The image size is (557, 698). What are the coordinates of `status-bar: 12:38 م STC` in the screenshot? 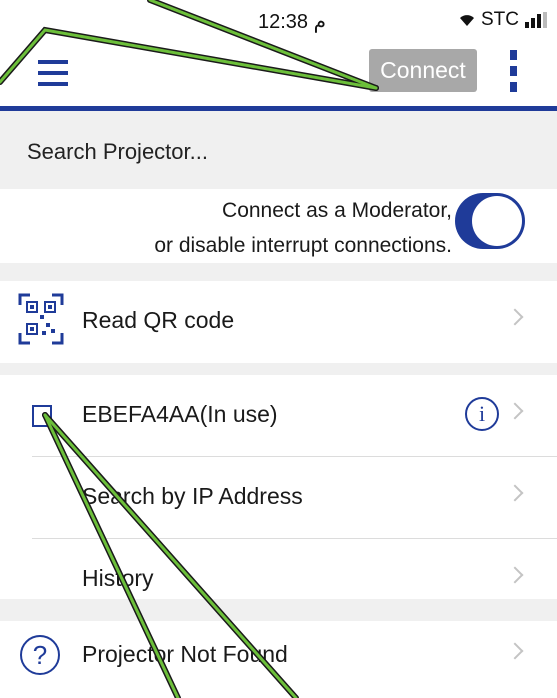 It's located at (278, 20).